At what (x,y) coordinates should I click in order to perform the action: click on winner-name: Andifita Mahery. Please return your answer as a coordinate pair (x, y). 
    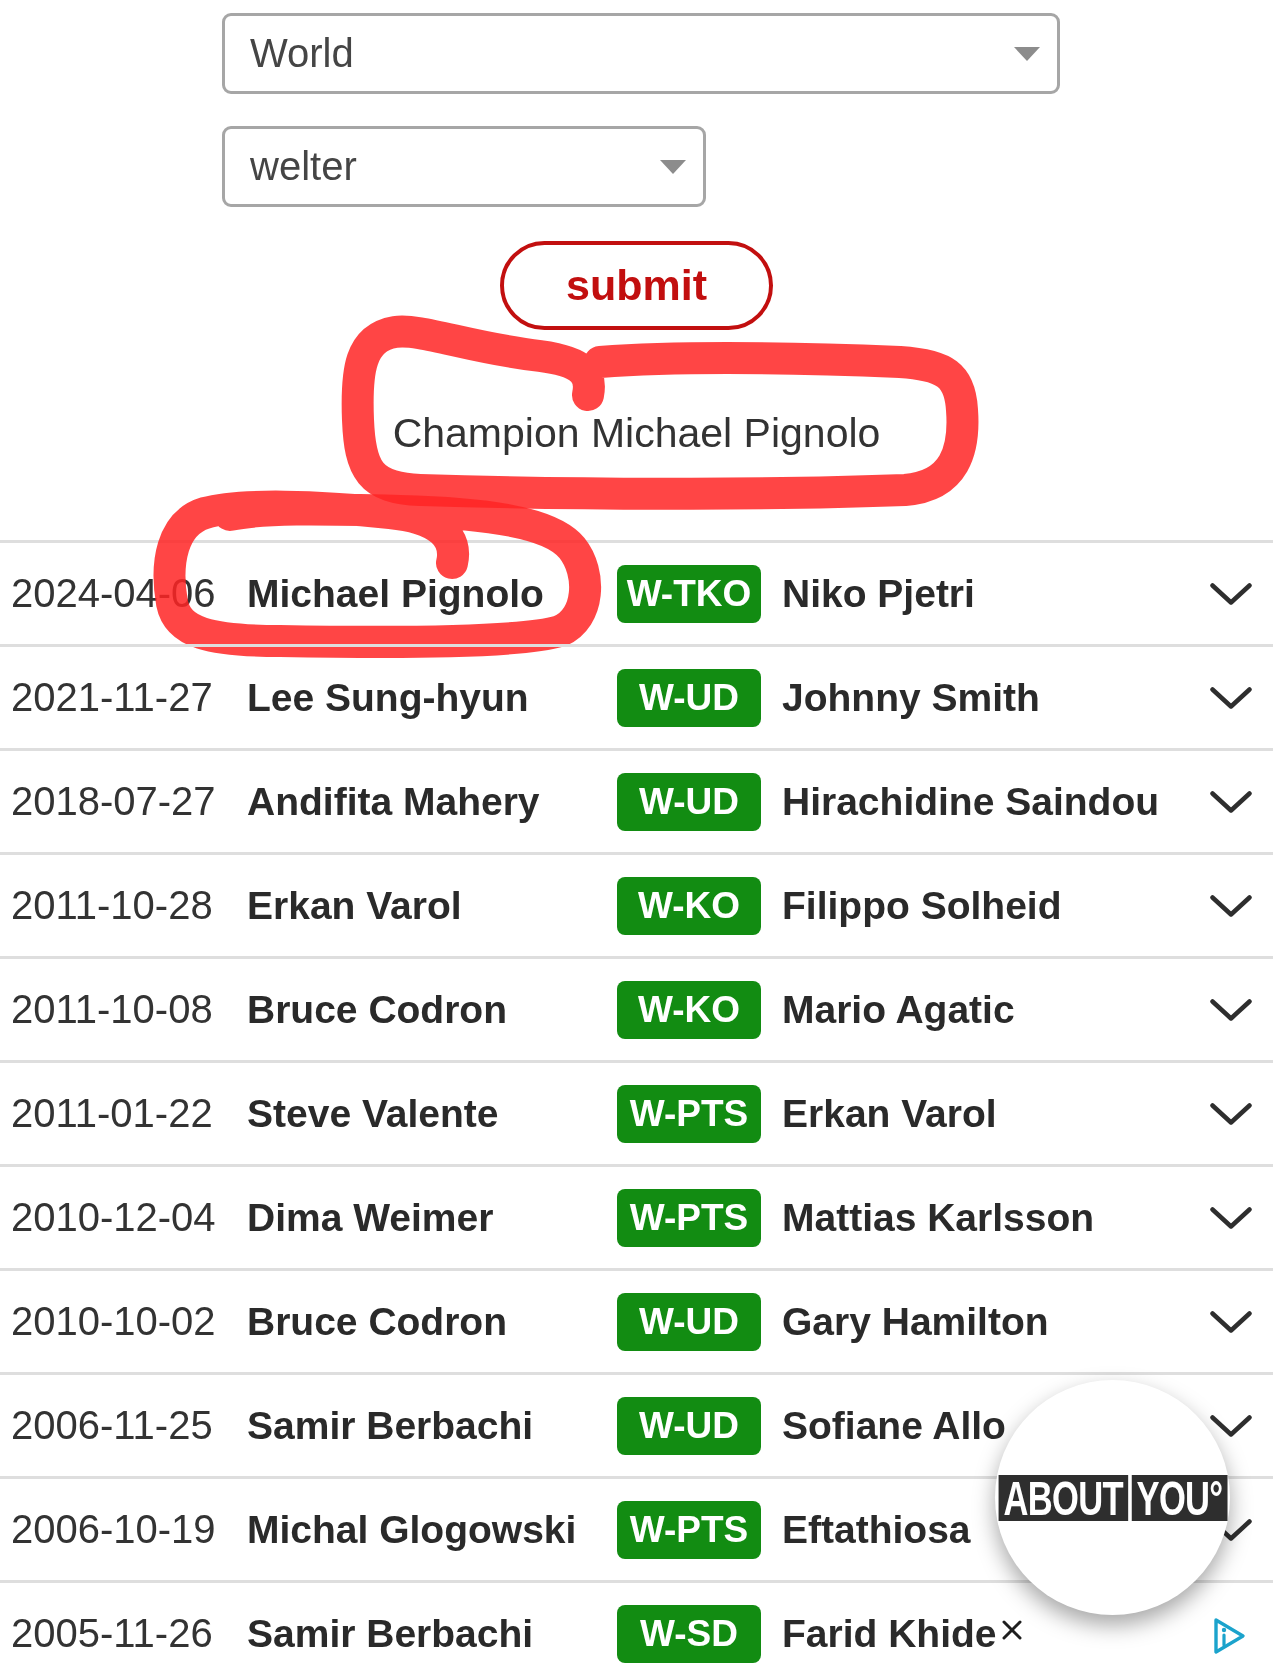
    Looking at the image, I should click on (393, 801).